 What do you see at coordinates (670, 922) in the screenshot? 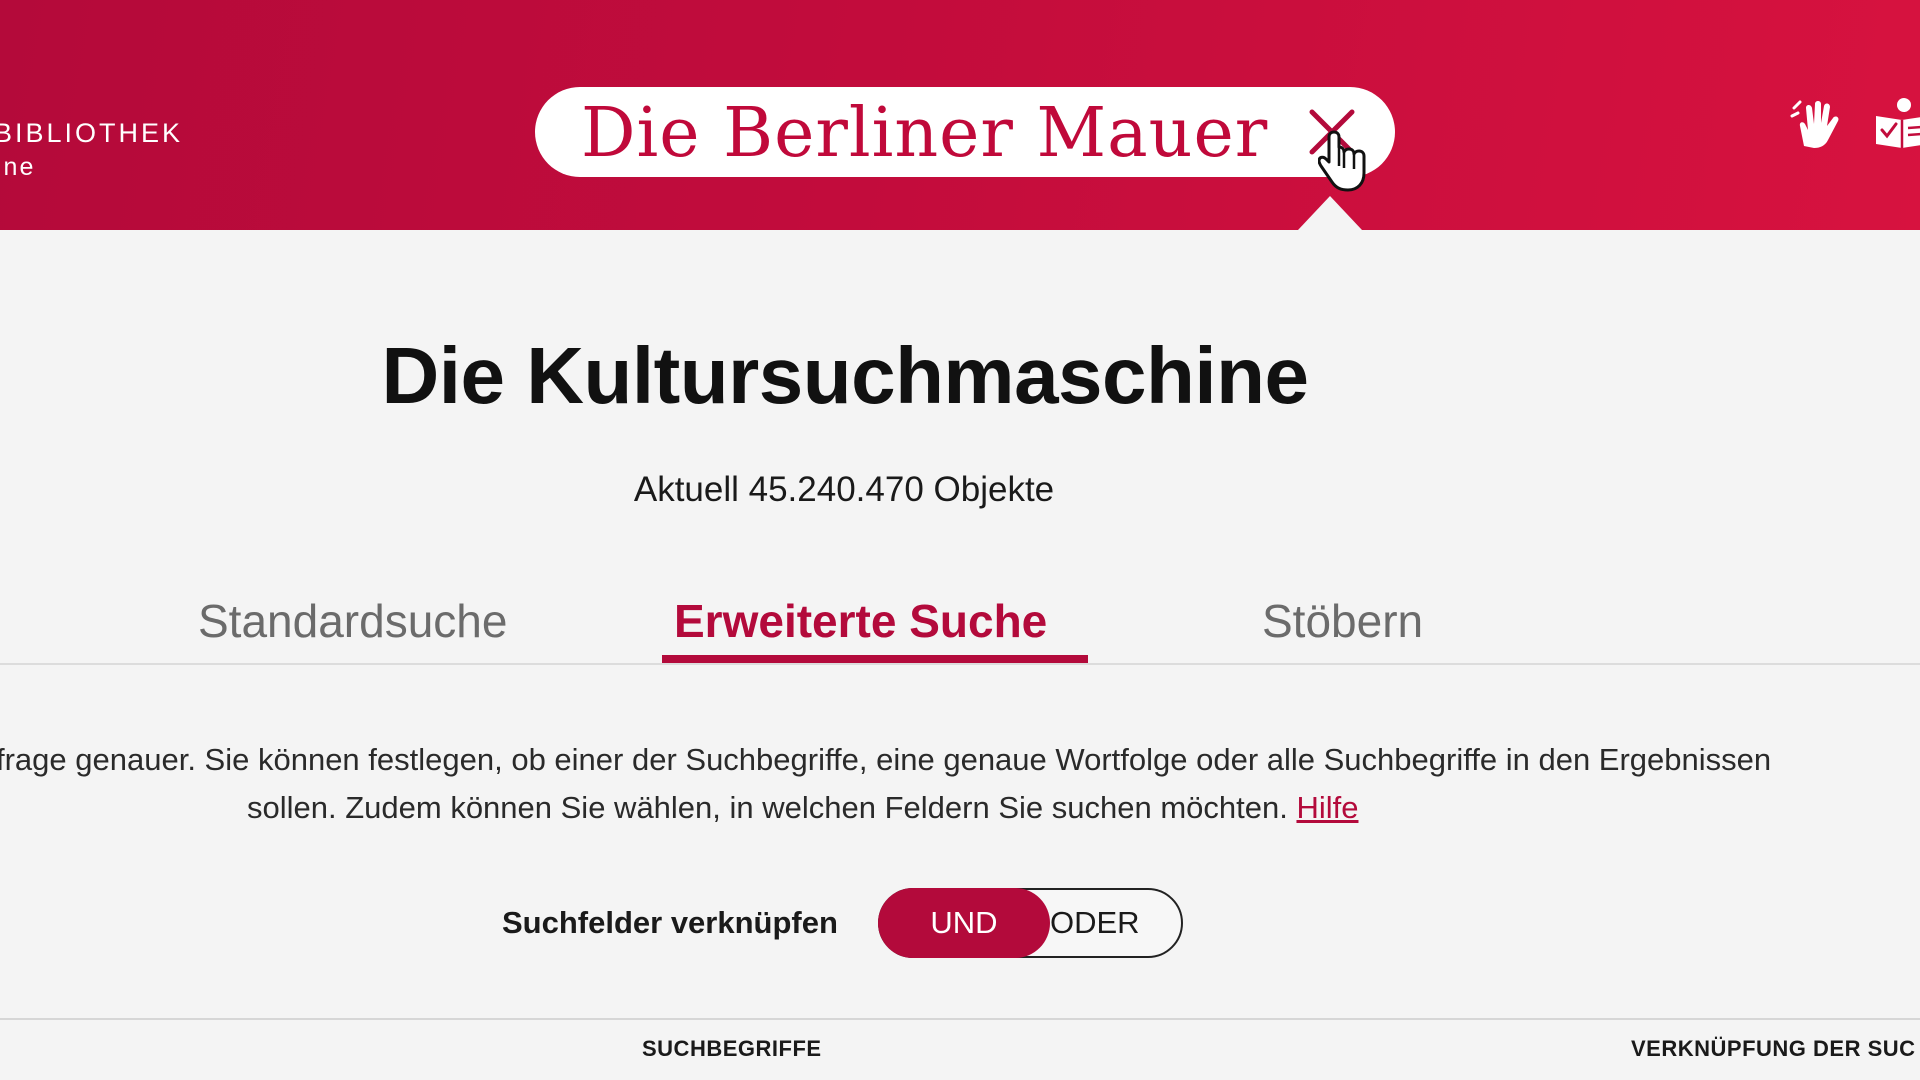
I see `combine-fields-label: Suchfelder verknüpfen` at bounding box center [670, 922].